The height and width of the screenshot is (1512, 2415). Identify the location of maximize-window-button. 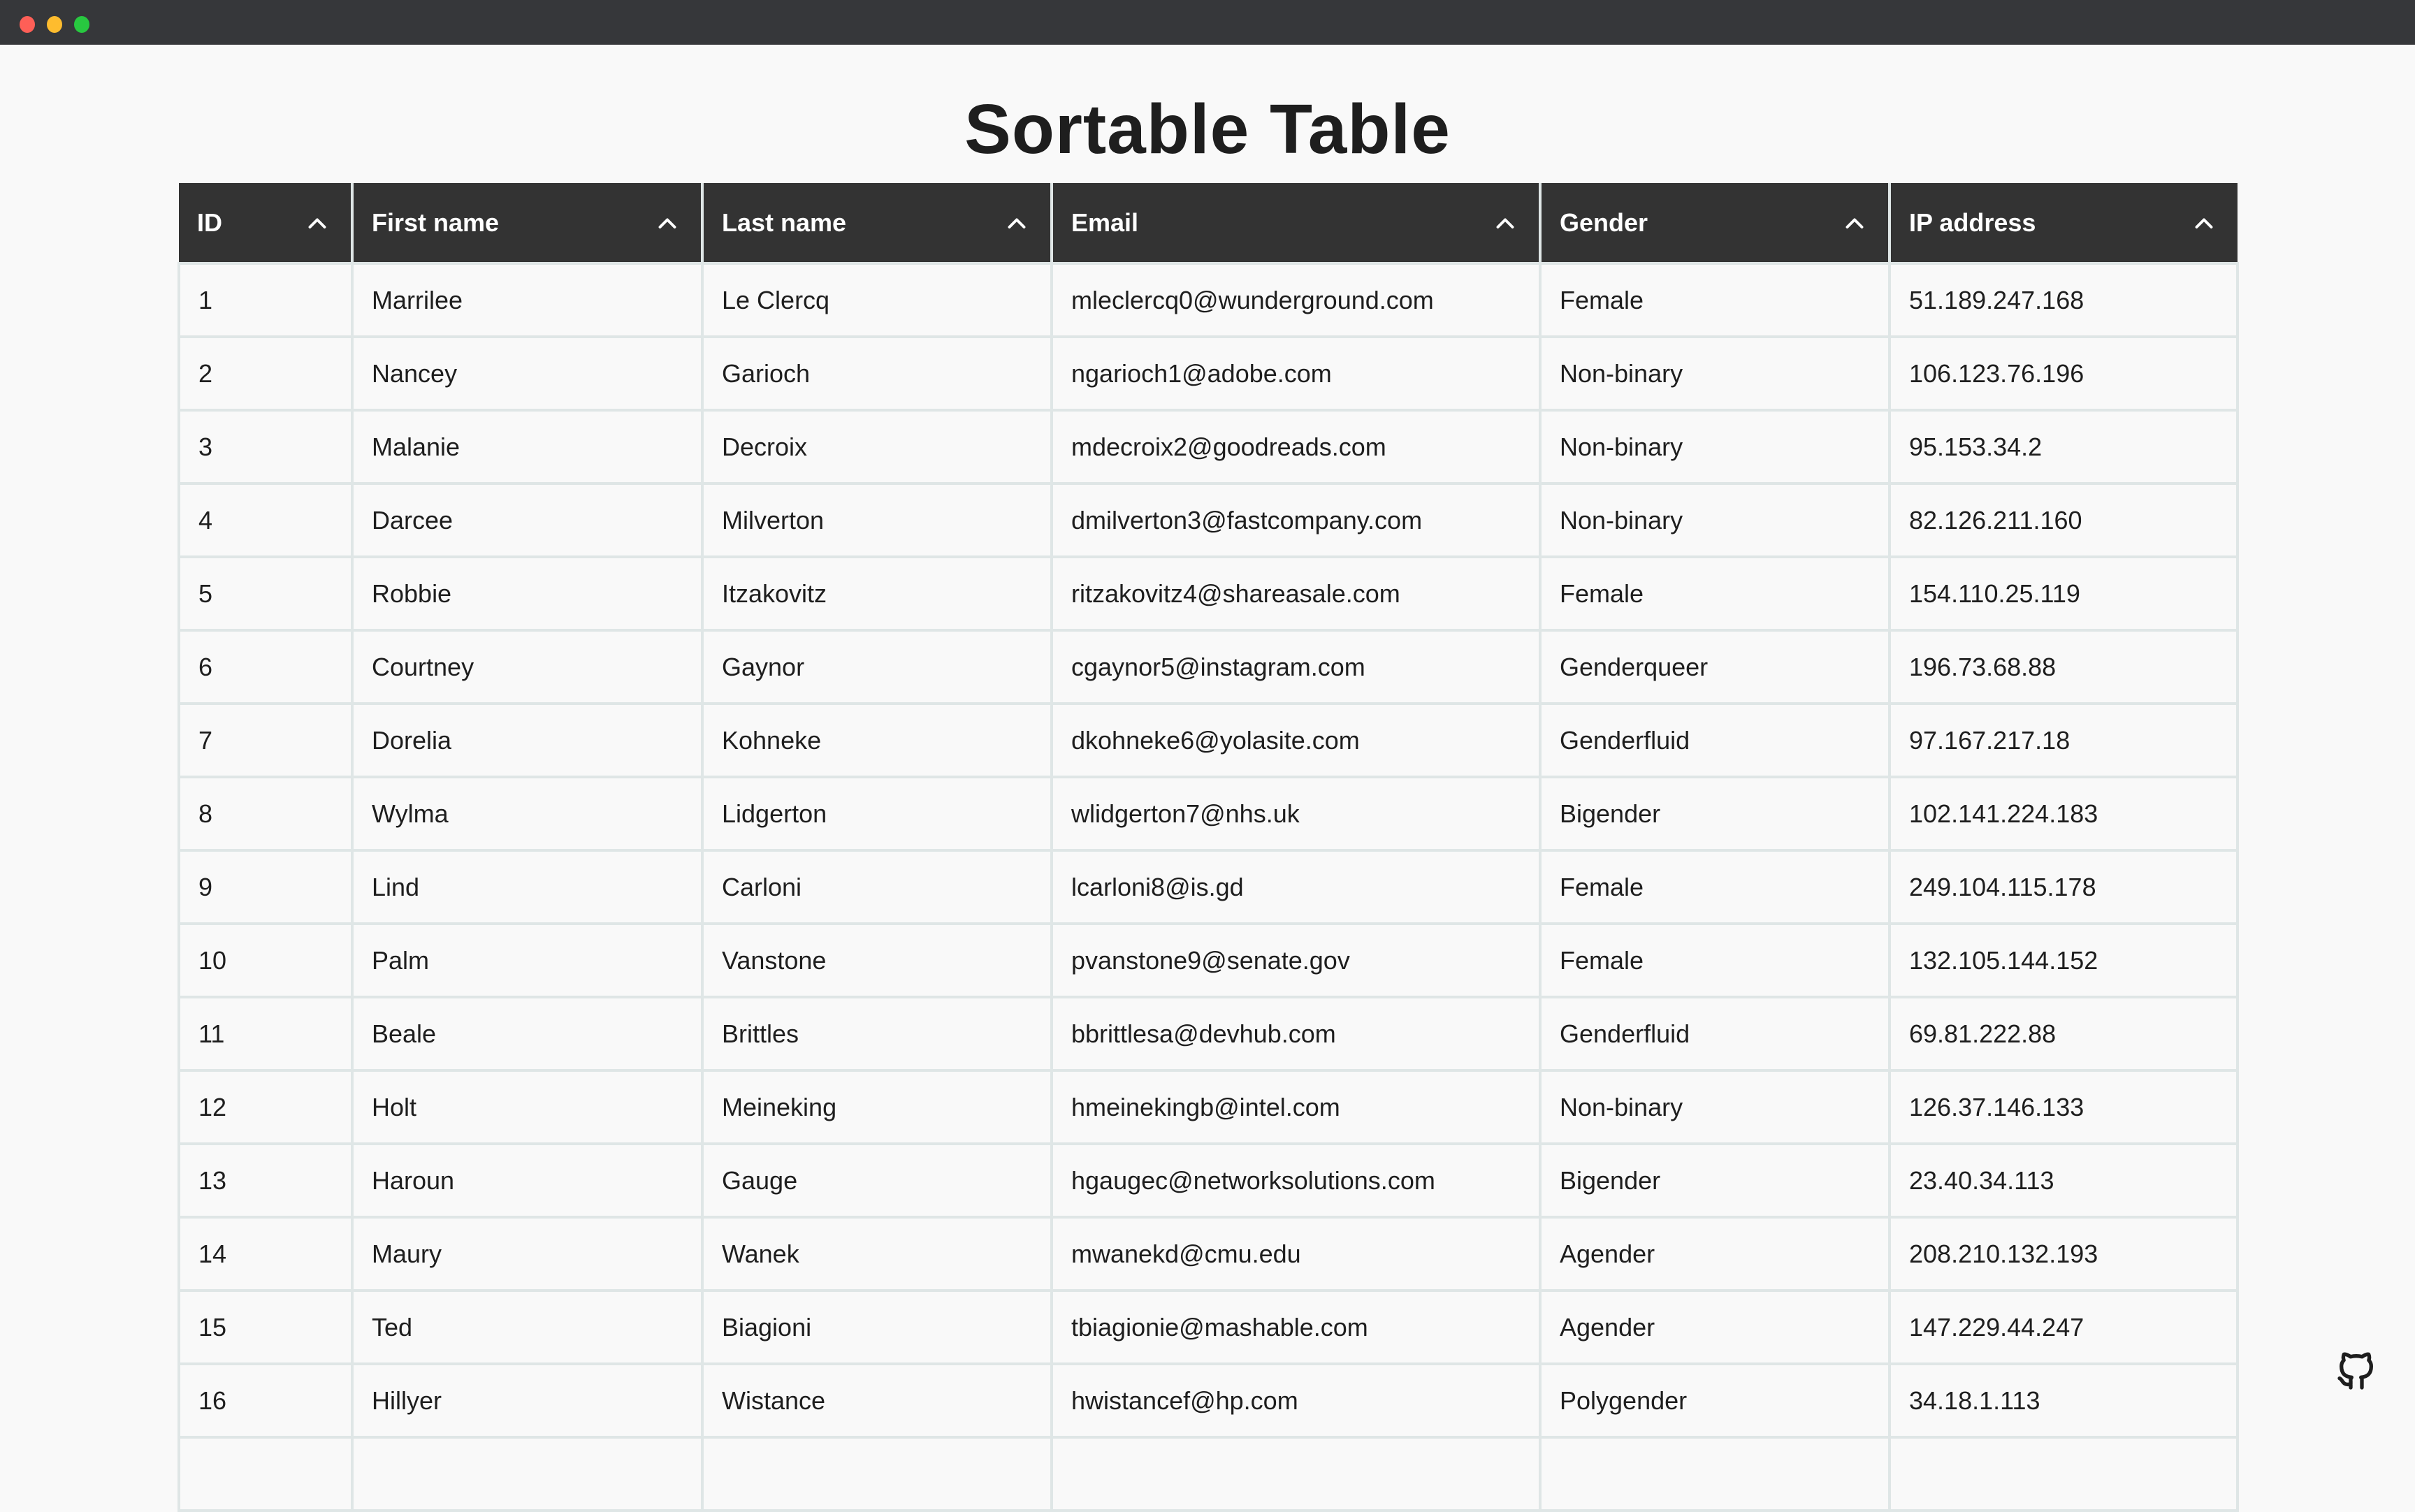
(81, 24).